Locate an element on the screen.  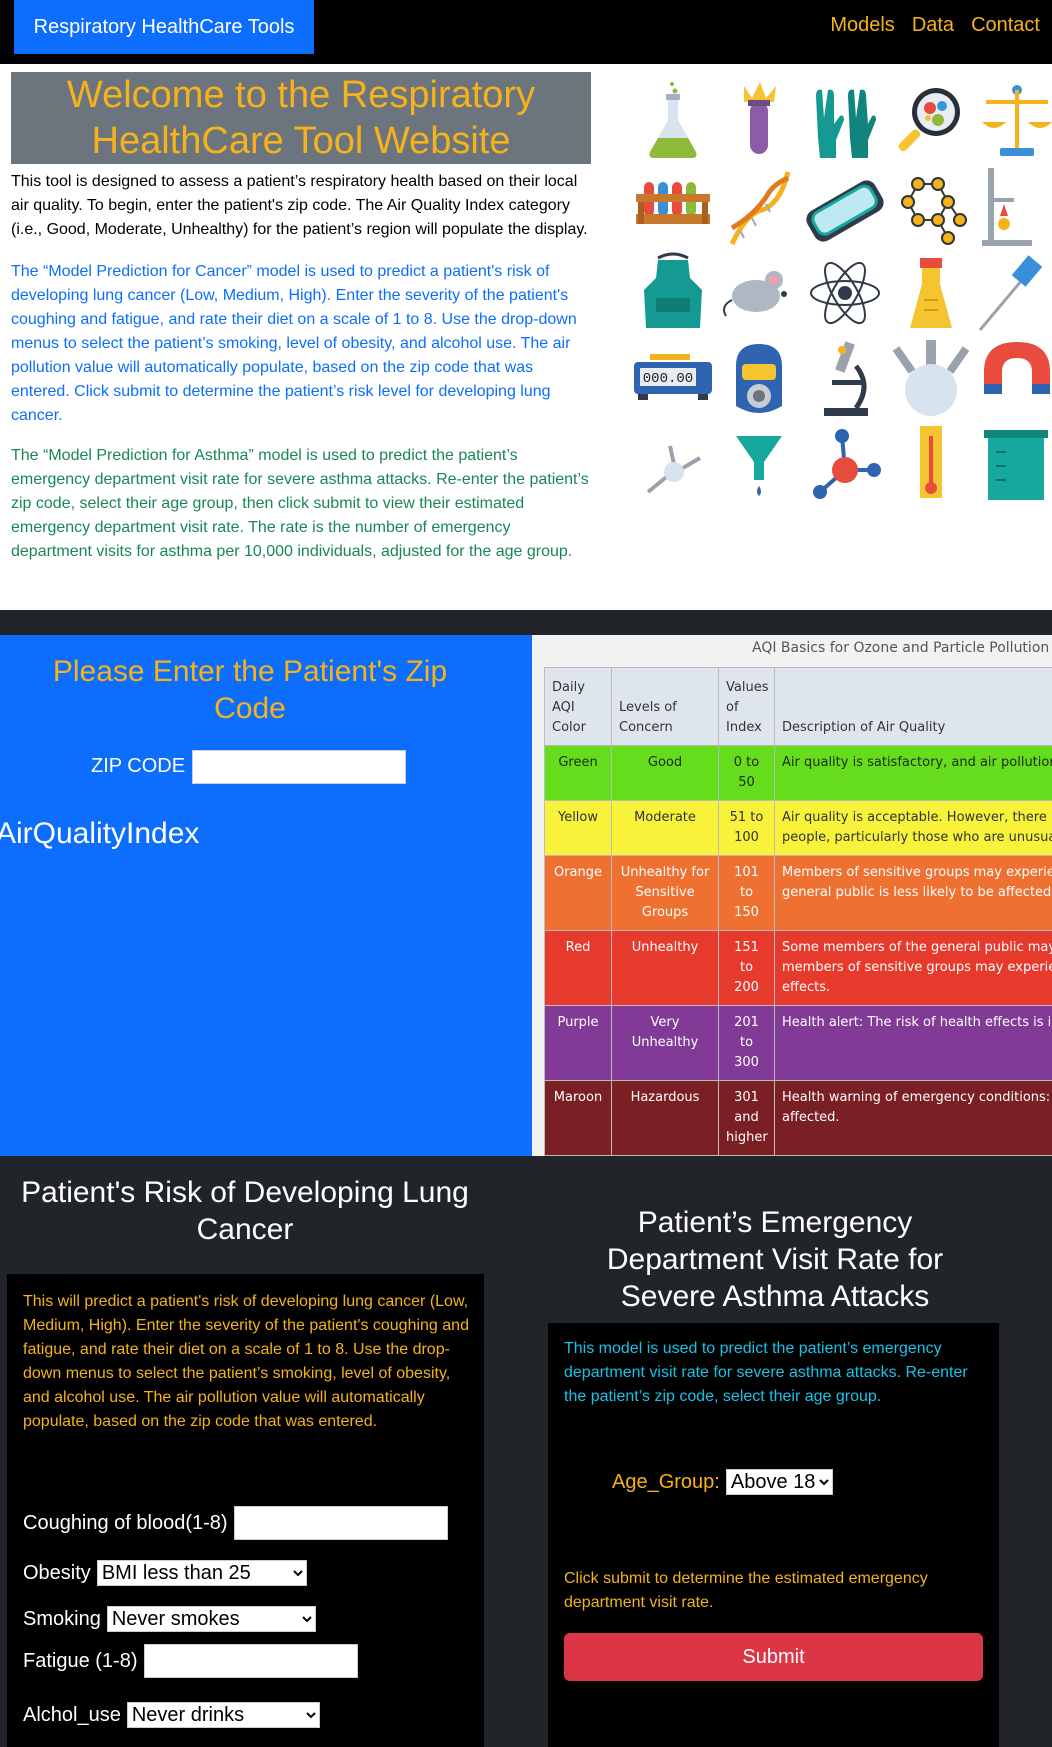
nav-contact: Contact is located at coordinates (1005, 25).